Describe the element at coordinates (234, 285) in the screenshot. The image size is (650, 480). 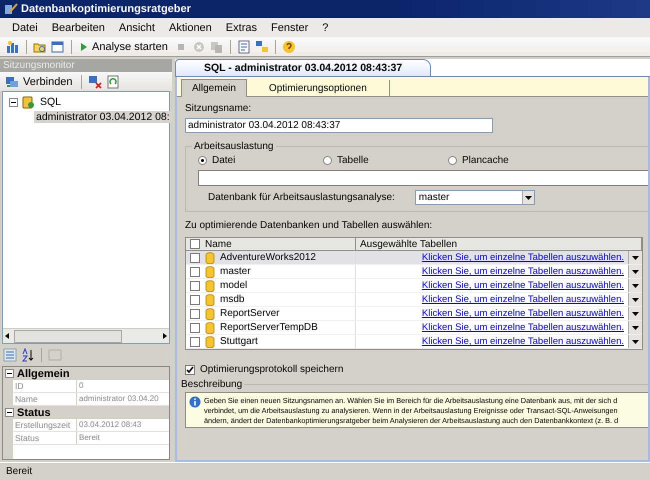
I see `database-name: model` at that location.